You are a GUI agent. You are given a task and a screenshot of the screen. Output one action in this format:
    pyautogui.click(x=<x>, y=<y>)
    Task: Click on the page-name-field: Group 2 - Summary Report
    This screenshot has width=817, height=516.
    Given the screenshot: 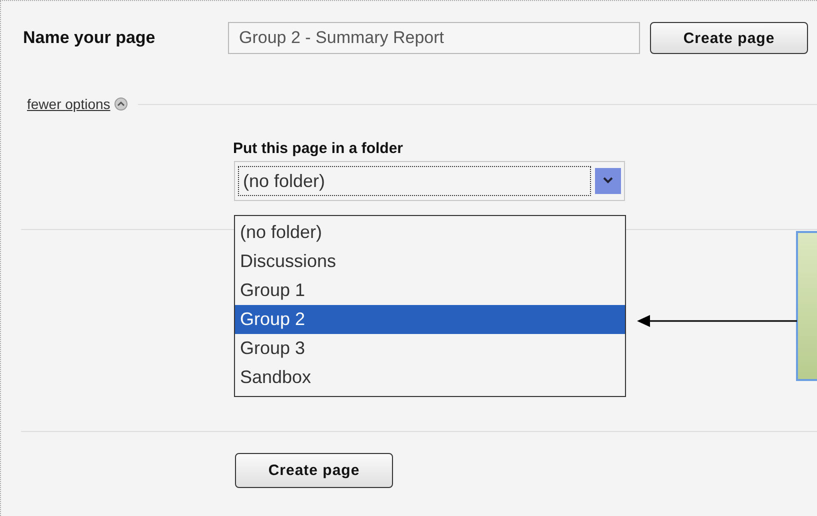 What is the action you would take?
    pyautogui.click(x=434, y=38)
    